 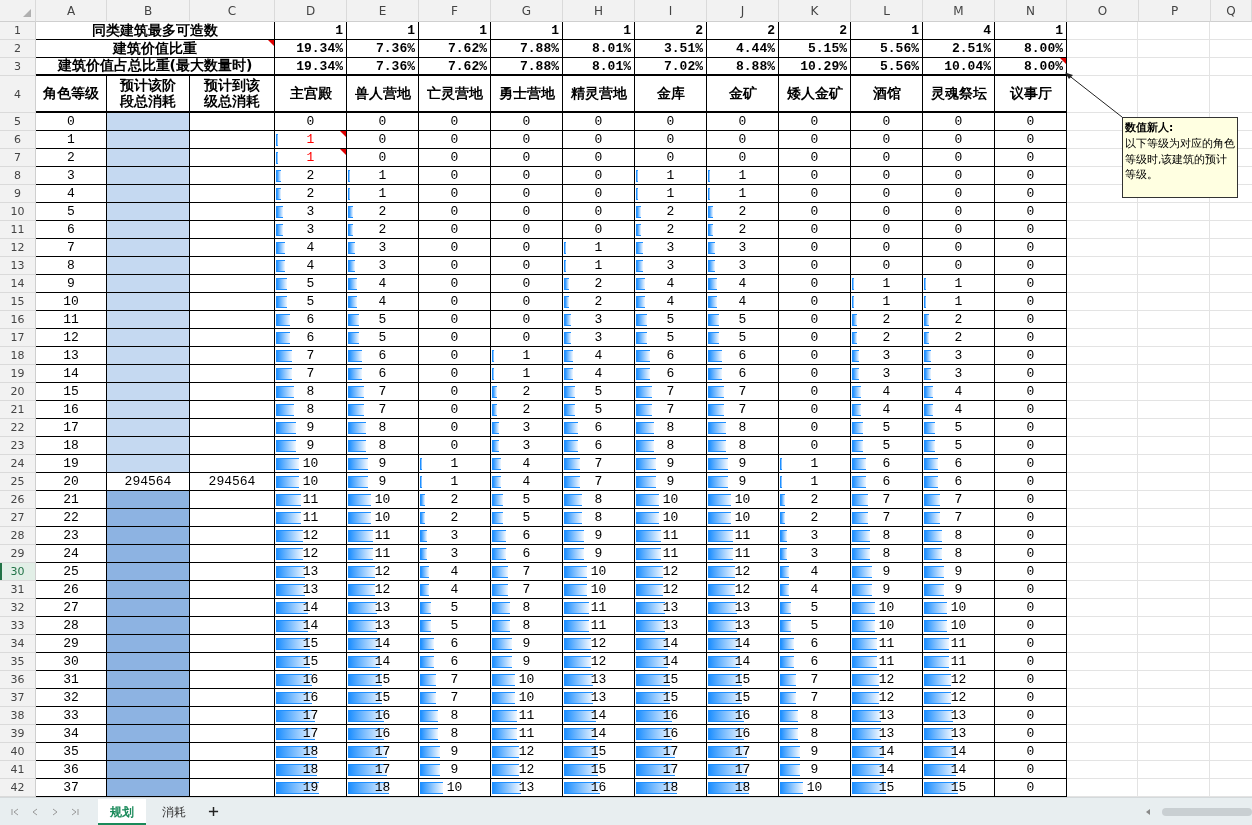 I want to click on row-header: 41, so click(x=18, y=770).